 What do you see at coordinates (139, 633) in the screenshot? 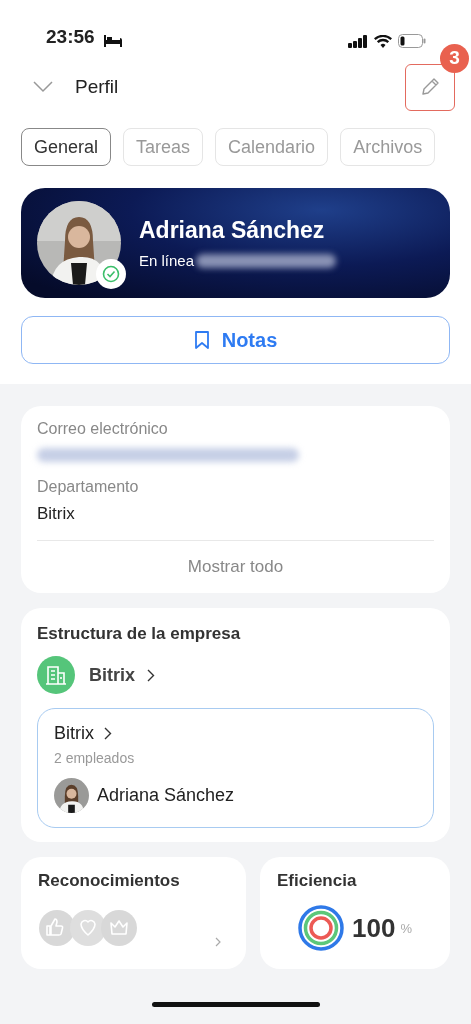
I see `section-title: Estructura de la empresa` at bounding box center [139, 633].